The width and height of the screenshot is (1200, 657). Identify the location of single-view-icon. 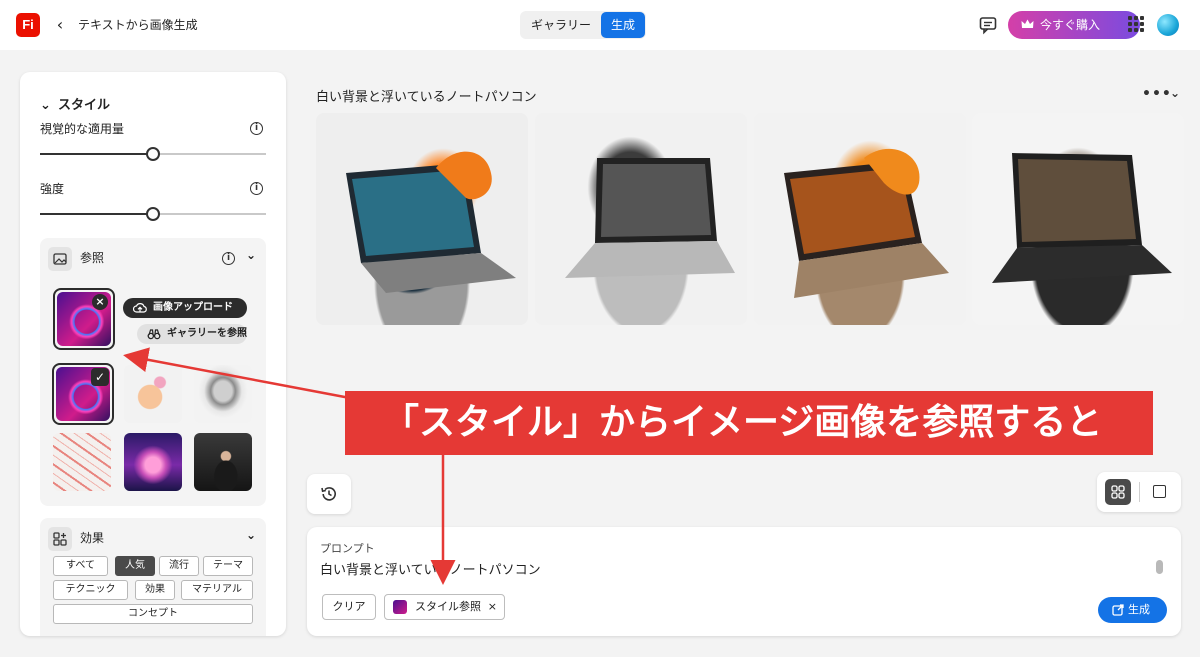
(1159, 491).